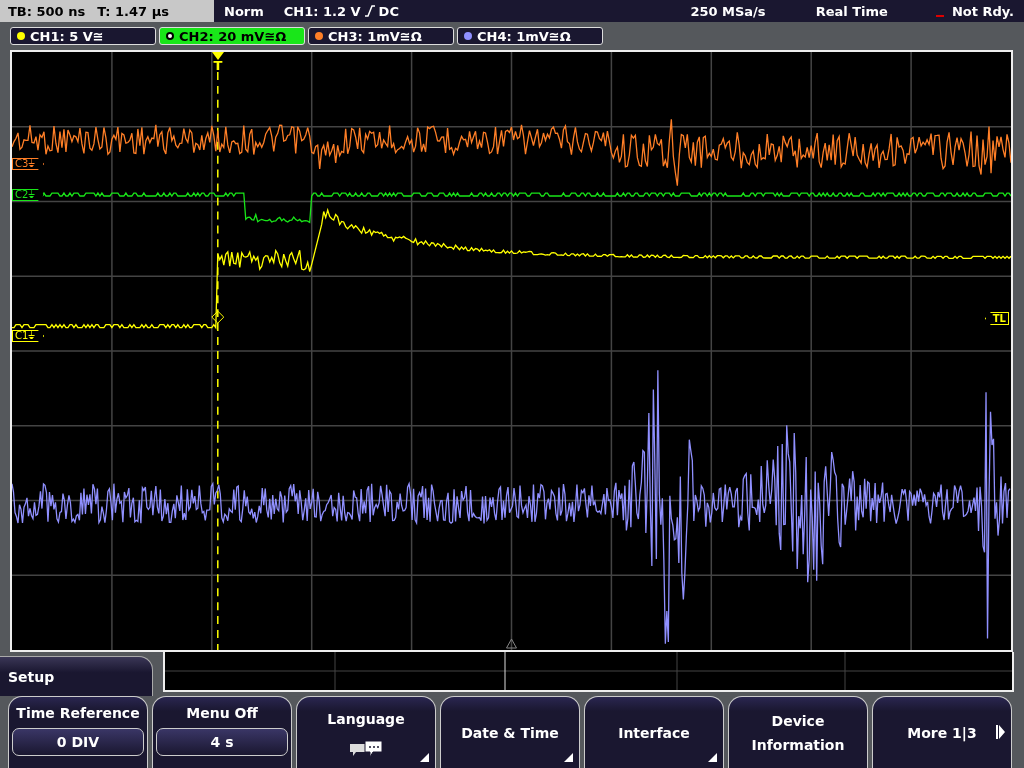 This screenshot has height=768, width=1024. What do you see at coordinates (939, 16) in the screenshot?
I see `status-indicator-icon` at bounding box center [939, 16].